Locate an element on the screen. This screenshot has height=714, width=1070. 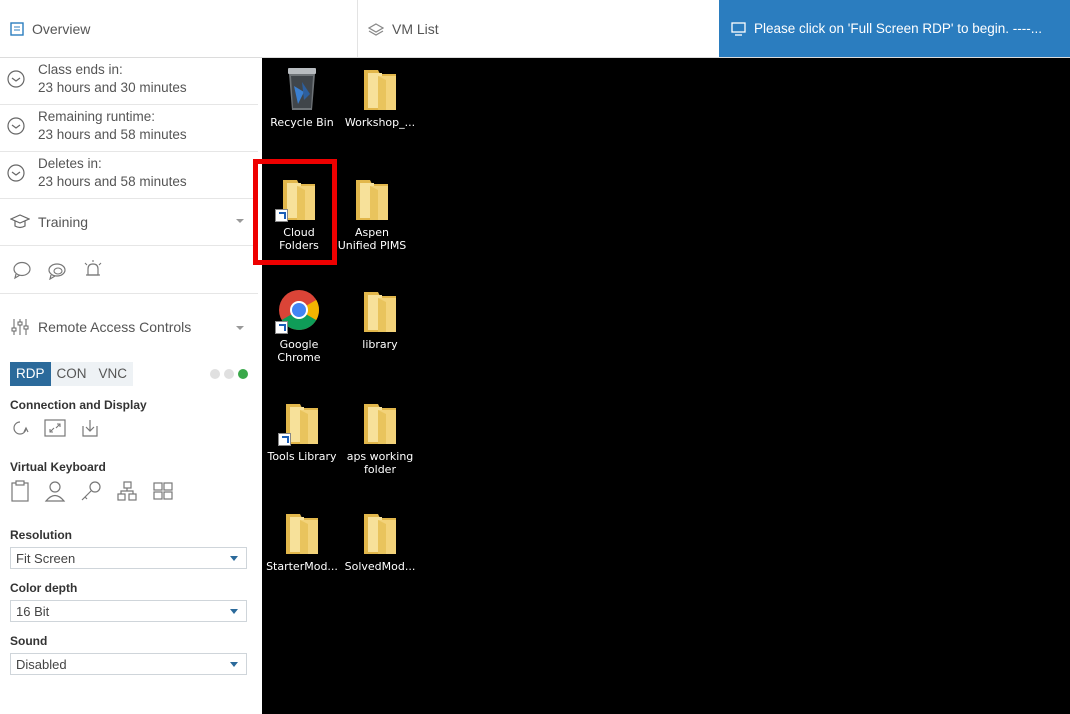
timer-deletes-in: Deletes in: 23 hours and 58 minutes is located at coordinates (129, 175).